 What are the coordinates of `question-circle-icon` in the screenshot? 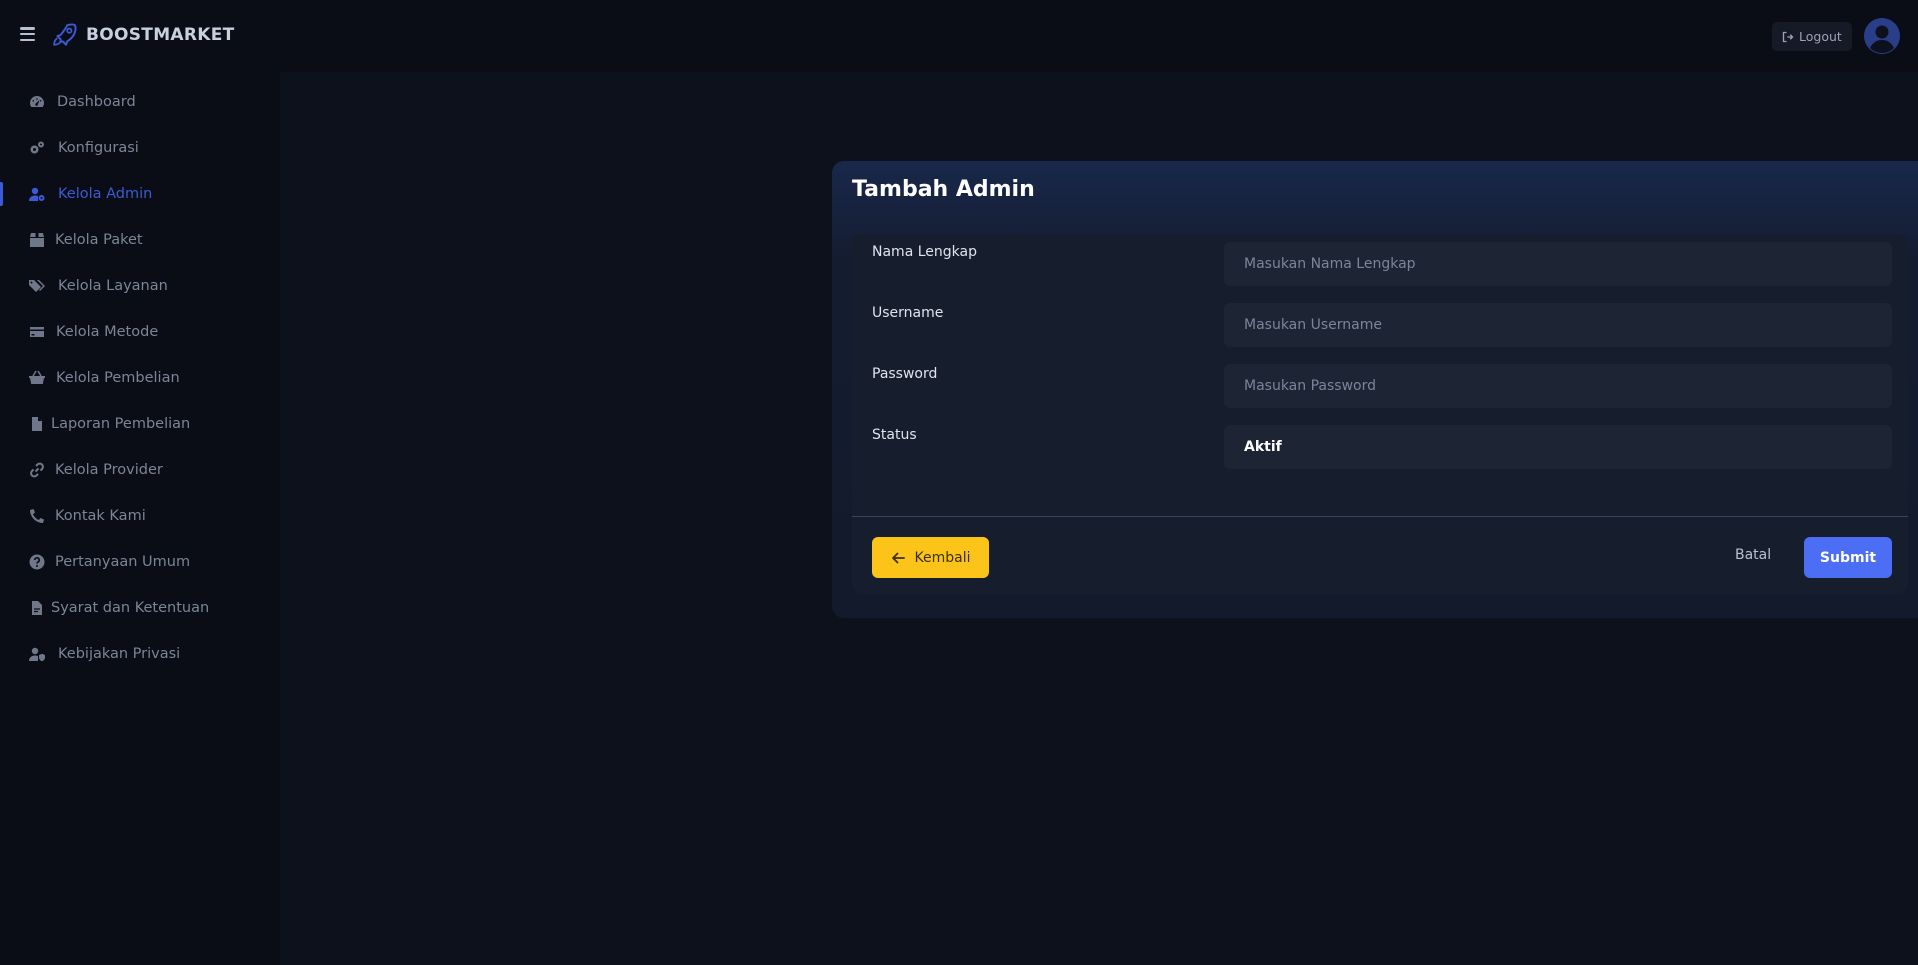 It's located at (36, 562).